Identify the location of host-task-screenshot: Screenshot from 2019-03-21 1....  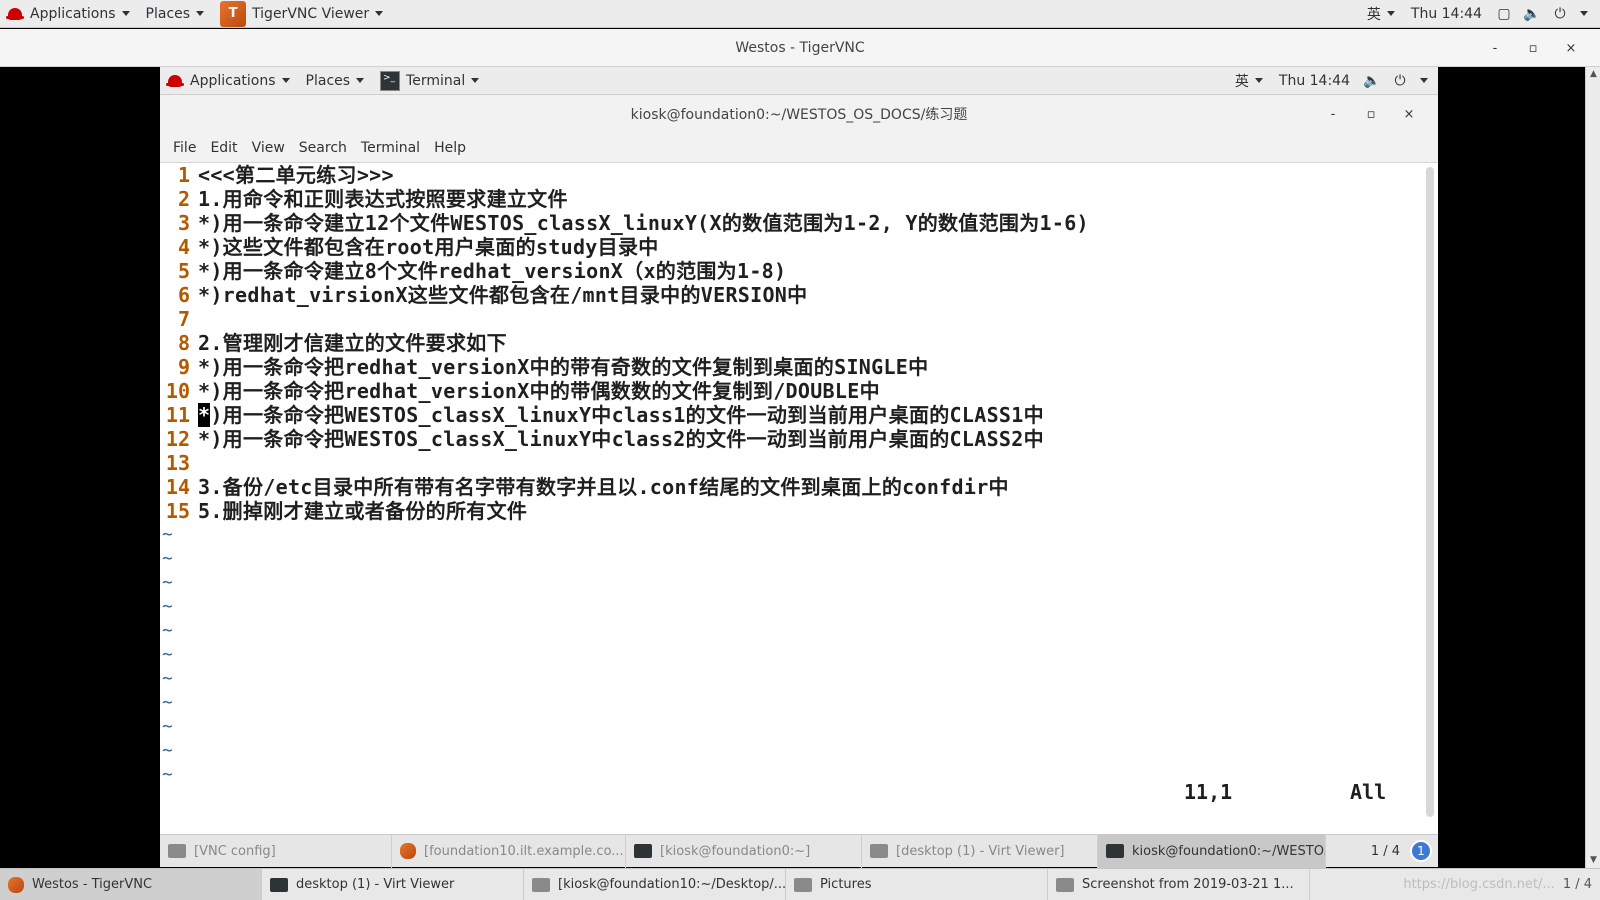
(1179, 884).